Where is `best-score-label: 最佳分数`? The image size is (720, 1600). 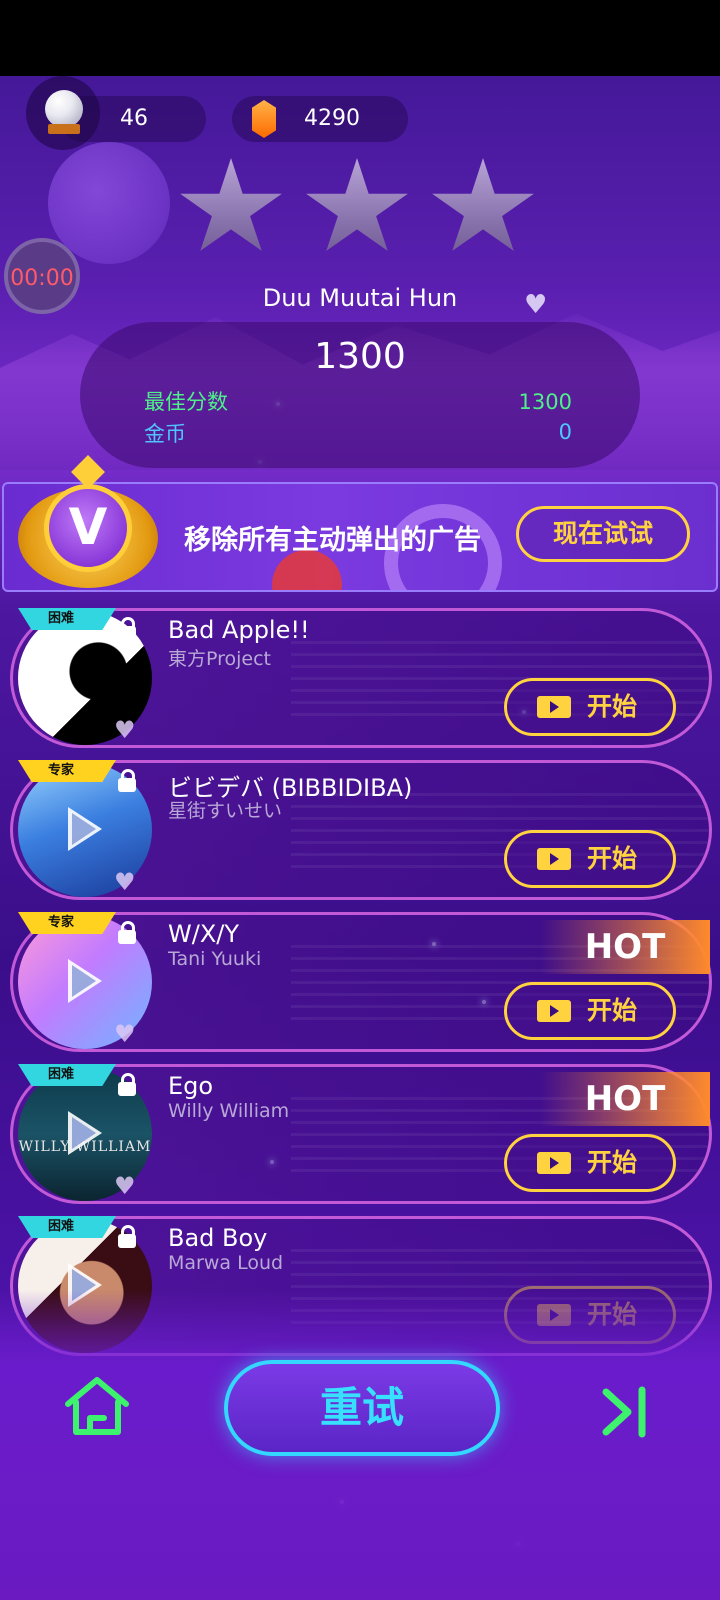 best-score-label: 最佳分数 is located at coordinates (186, 402).